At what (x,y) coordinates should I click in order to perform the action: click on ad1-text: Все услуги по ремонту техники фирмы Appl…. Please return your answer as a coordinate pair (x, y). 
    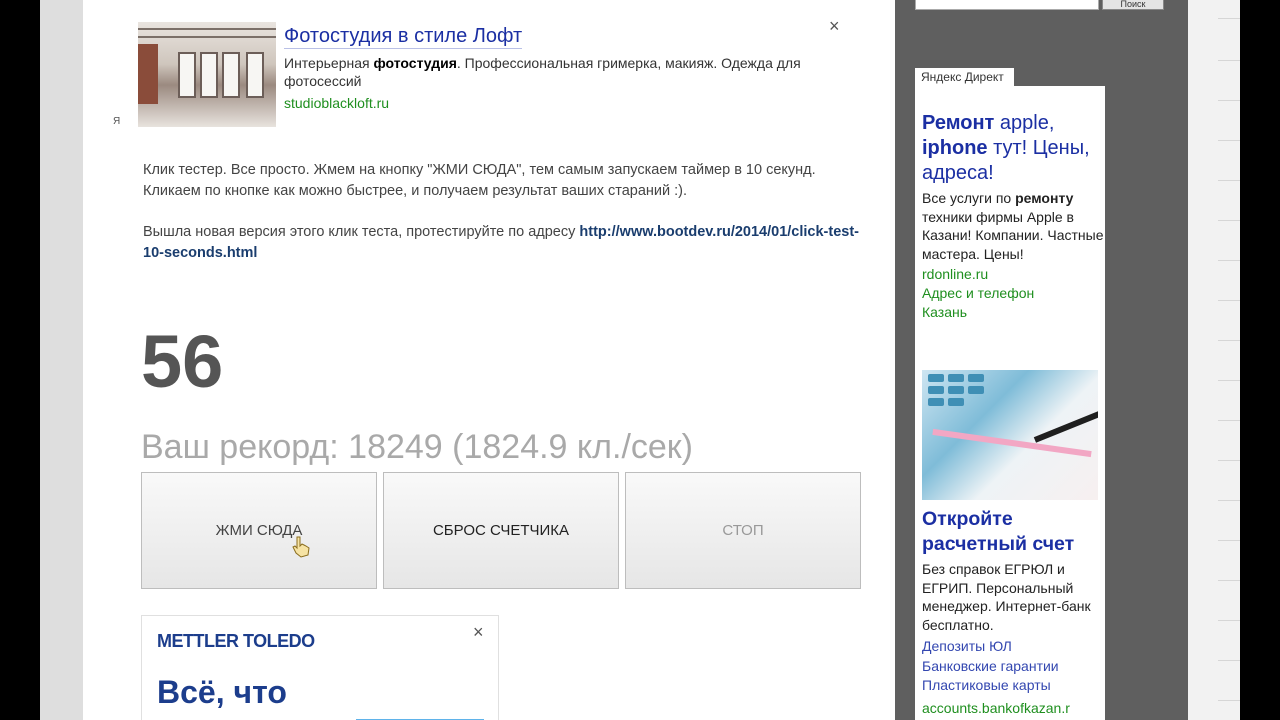
    Looking at the image, I should click on (1013, 226).